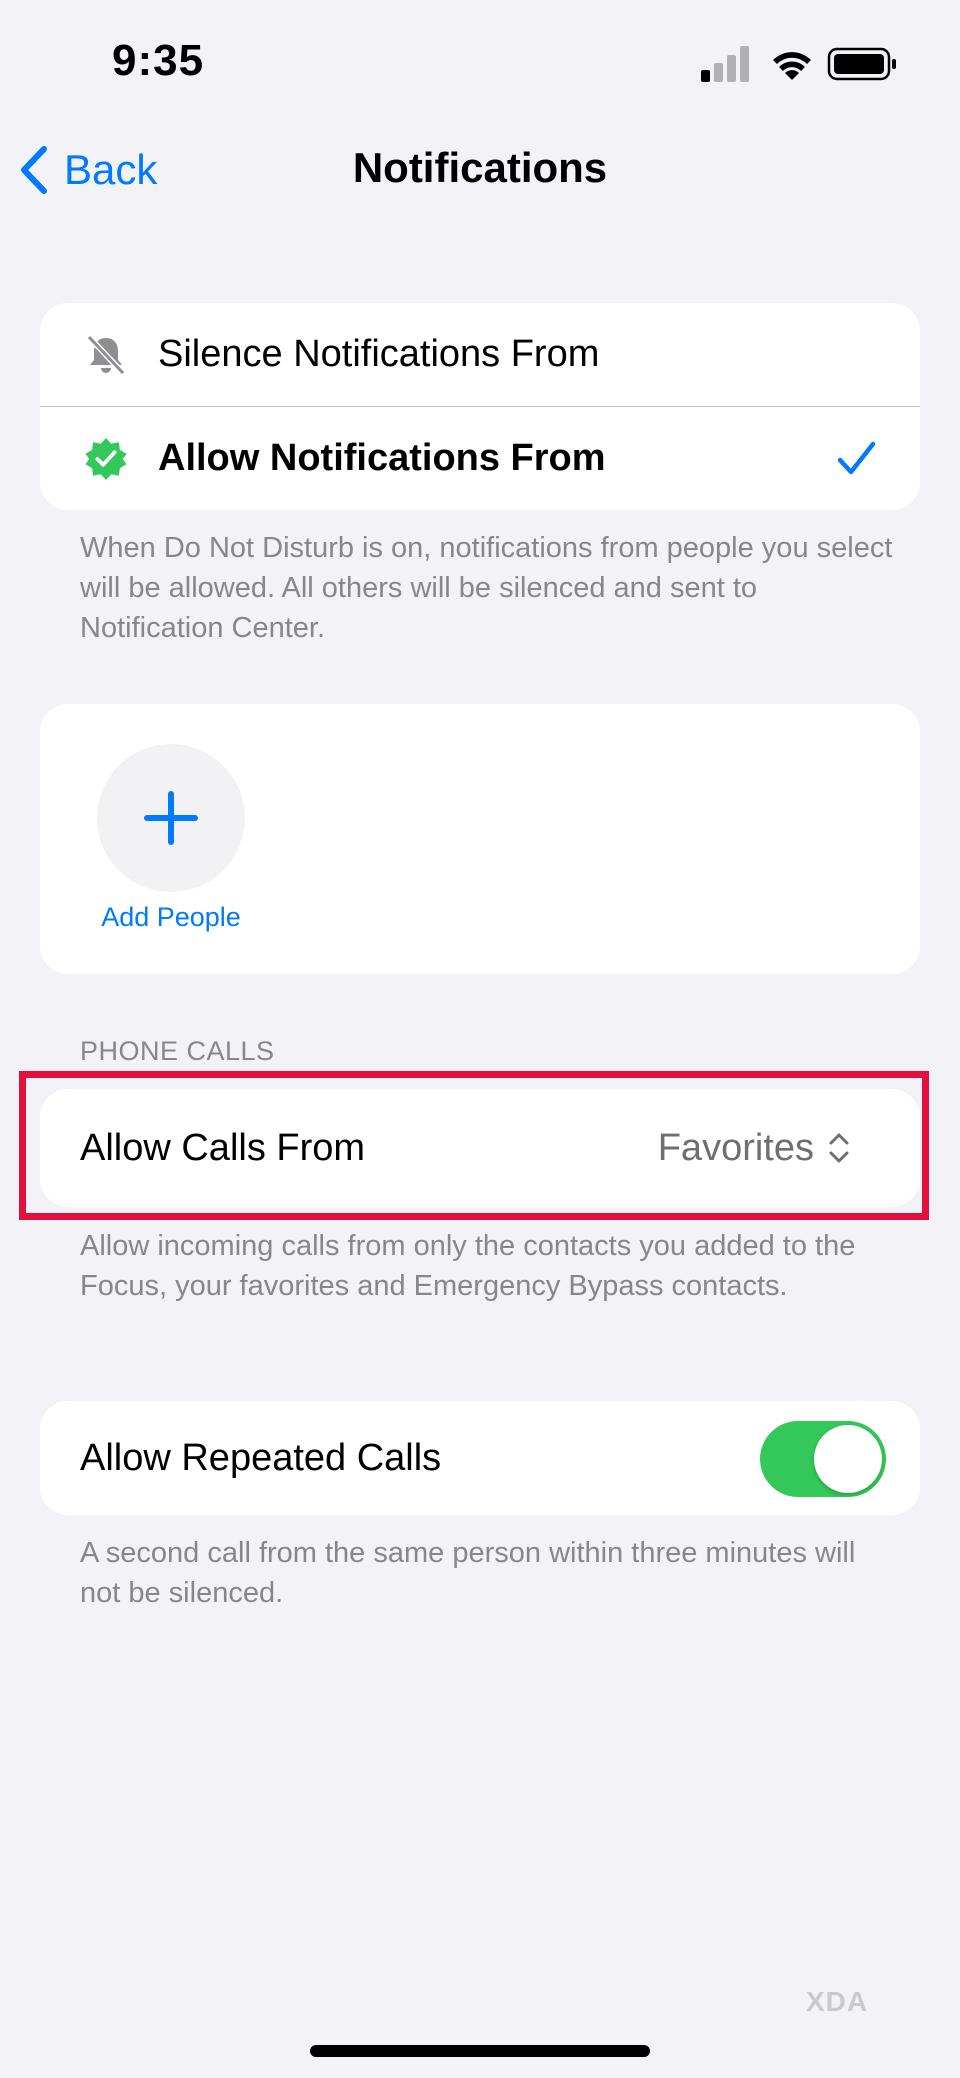  What do you see at coordinates (177, 1051) in the screenshot?
I see `section-header-phone-calls: PHONE CALLS` at bounding box center [177, 1051].